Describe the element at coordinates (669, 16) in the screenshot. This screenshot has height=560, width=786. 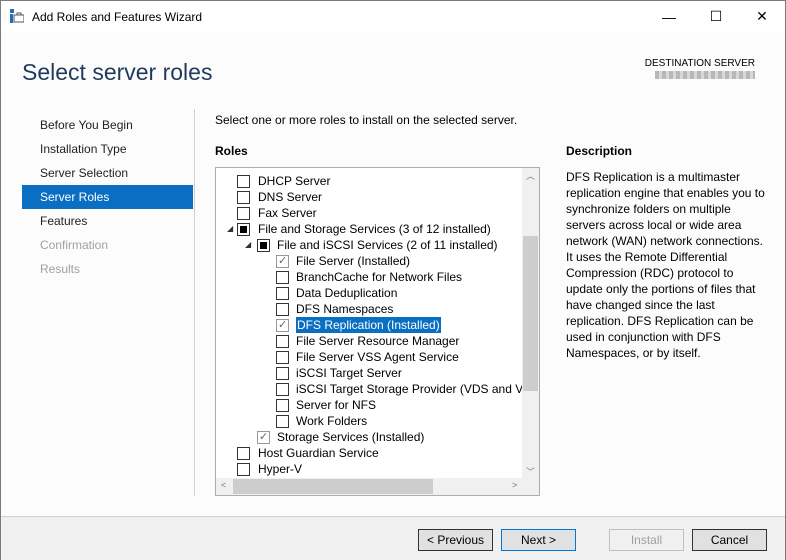
I see `minimize-button: —` at that location.